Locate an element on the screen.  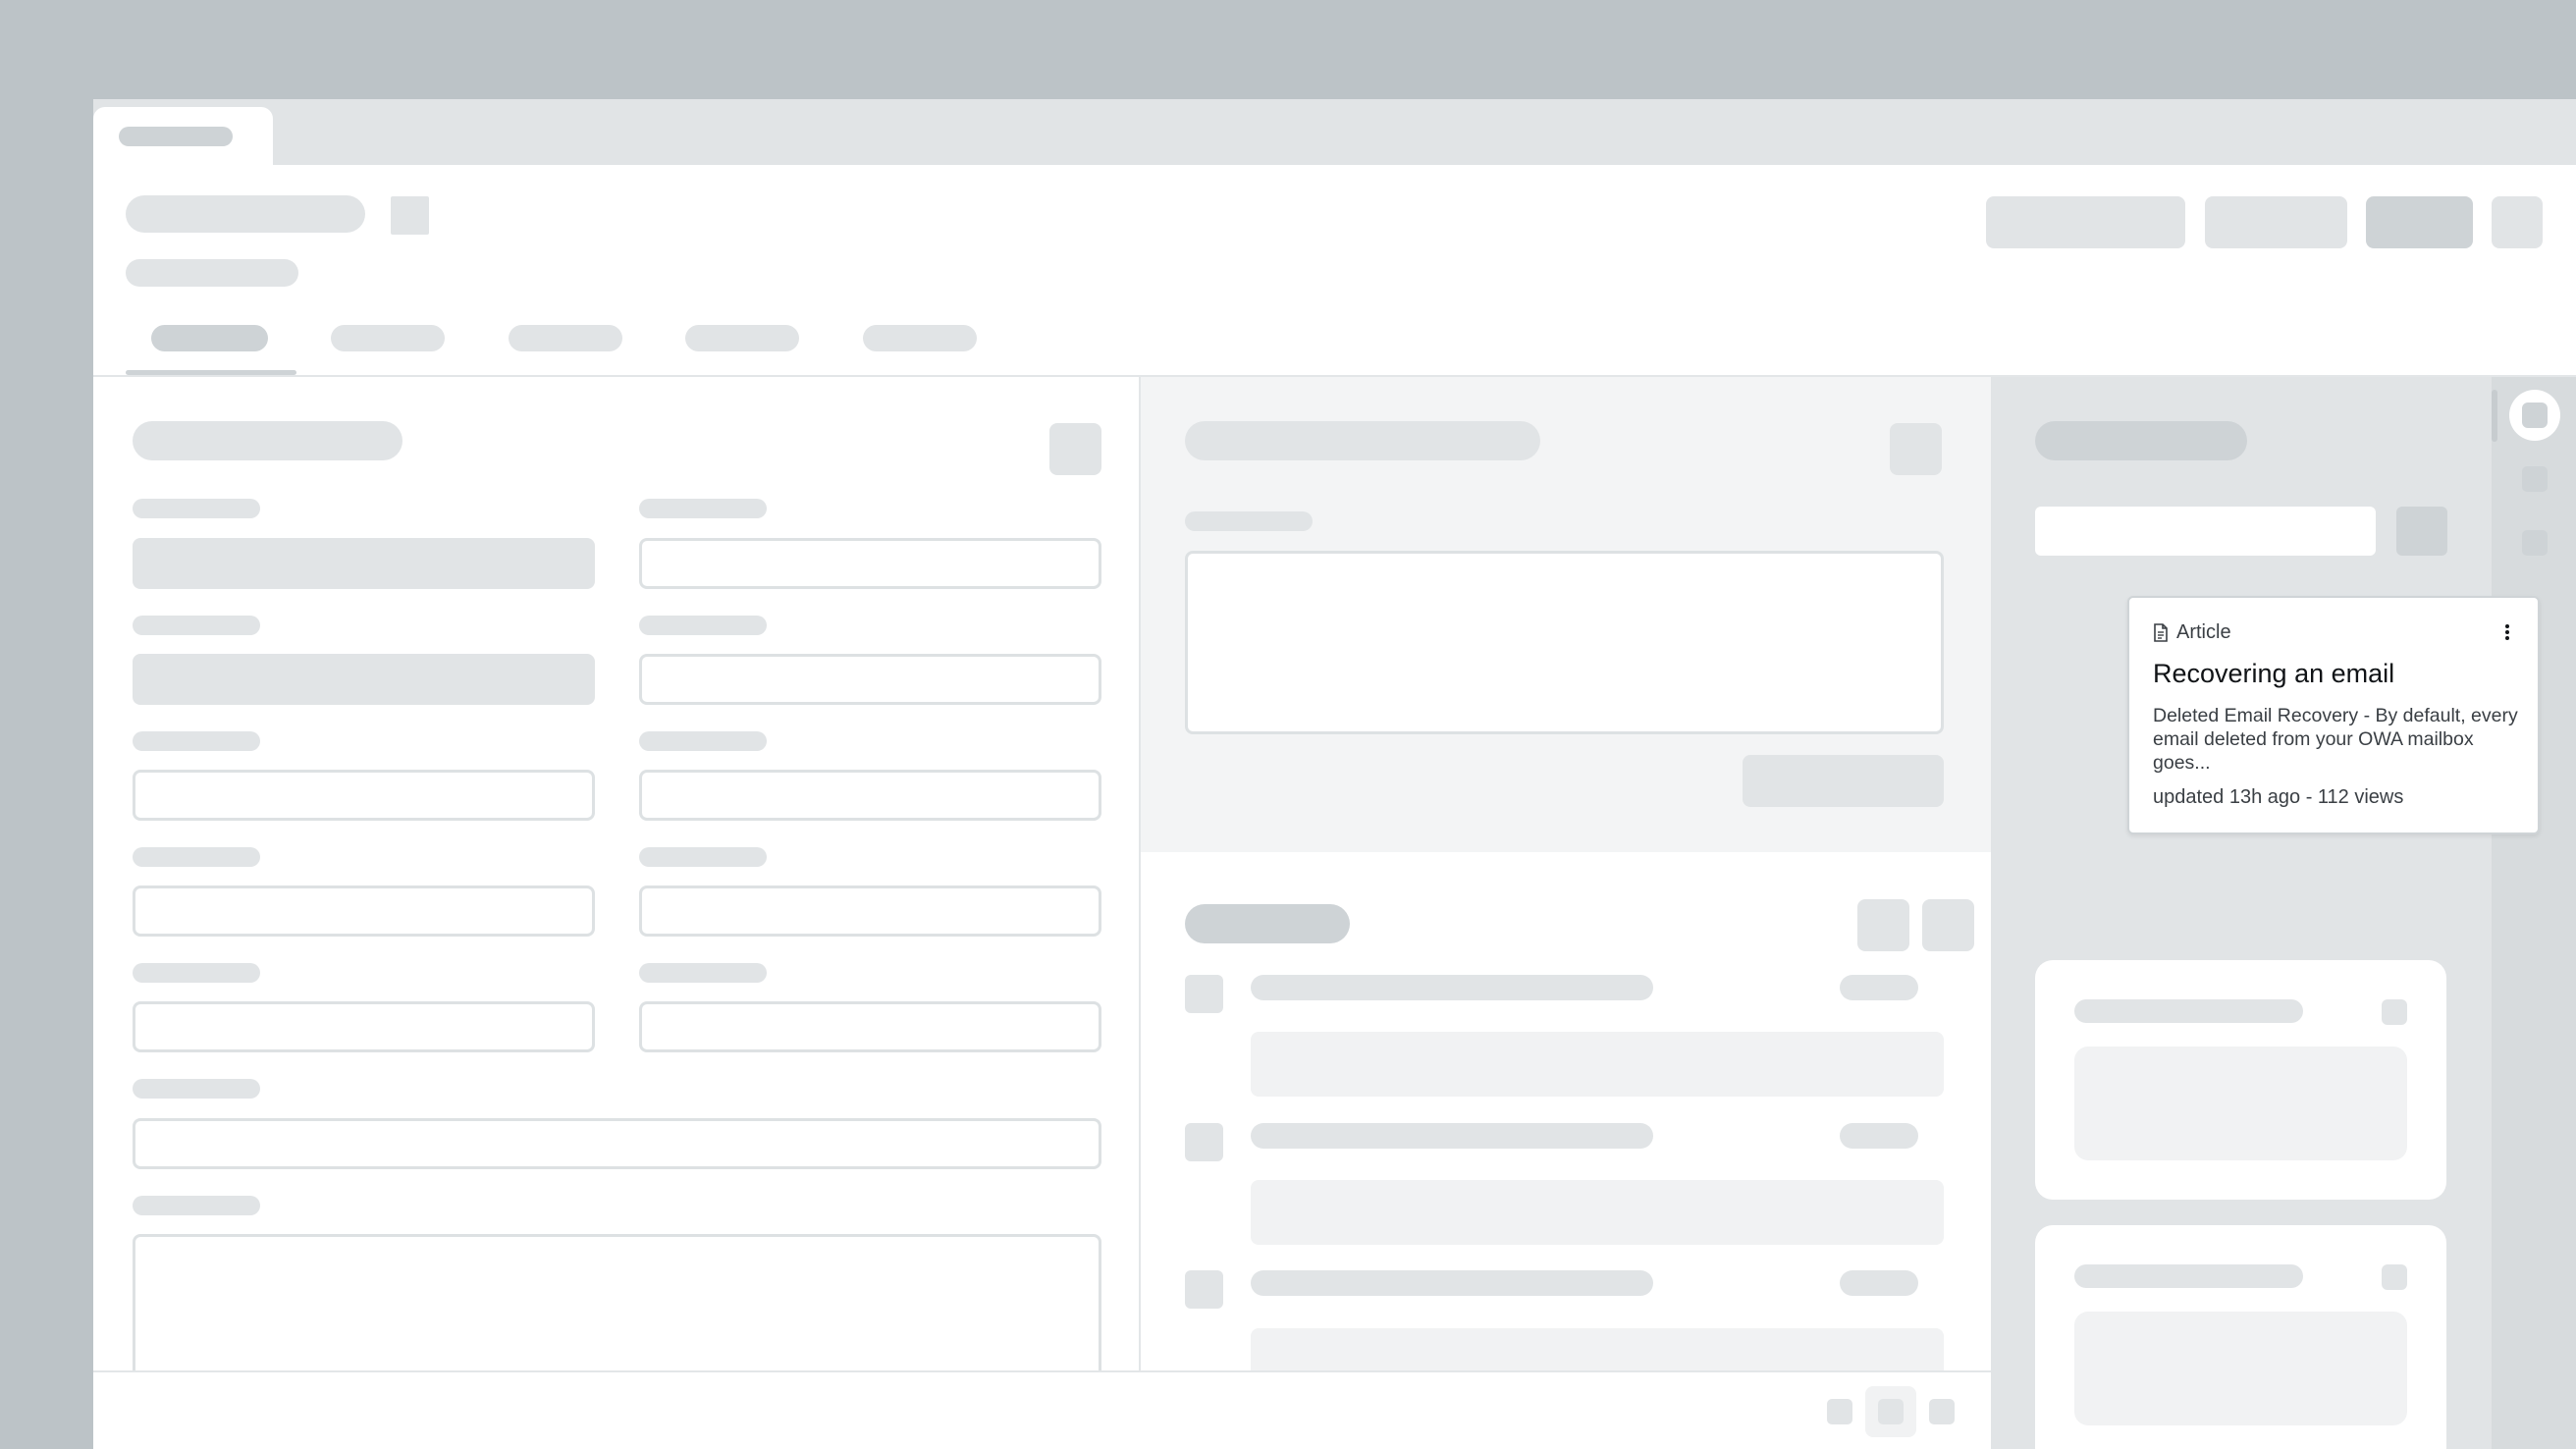
article-type: Article is located at coordinates (2192, 632).